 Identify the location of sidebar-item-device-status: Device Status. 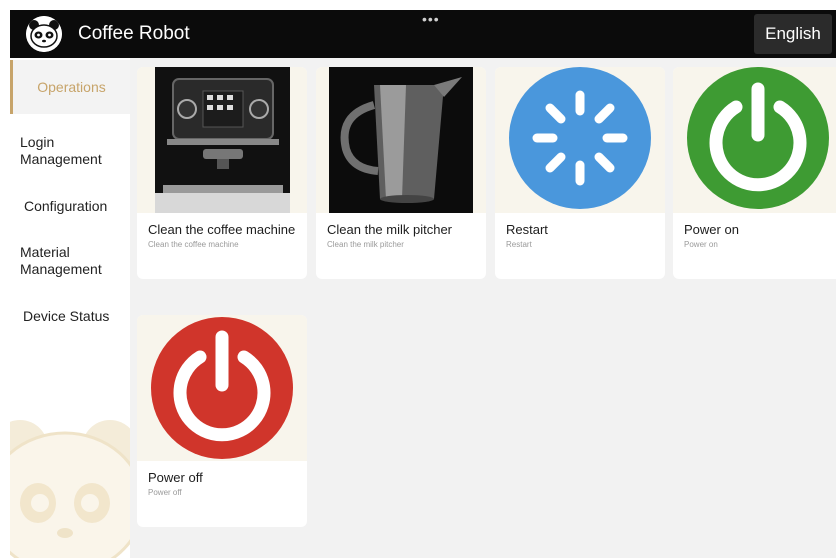
(76, 316).